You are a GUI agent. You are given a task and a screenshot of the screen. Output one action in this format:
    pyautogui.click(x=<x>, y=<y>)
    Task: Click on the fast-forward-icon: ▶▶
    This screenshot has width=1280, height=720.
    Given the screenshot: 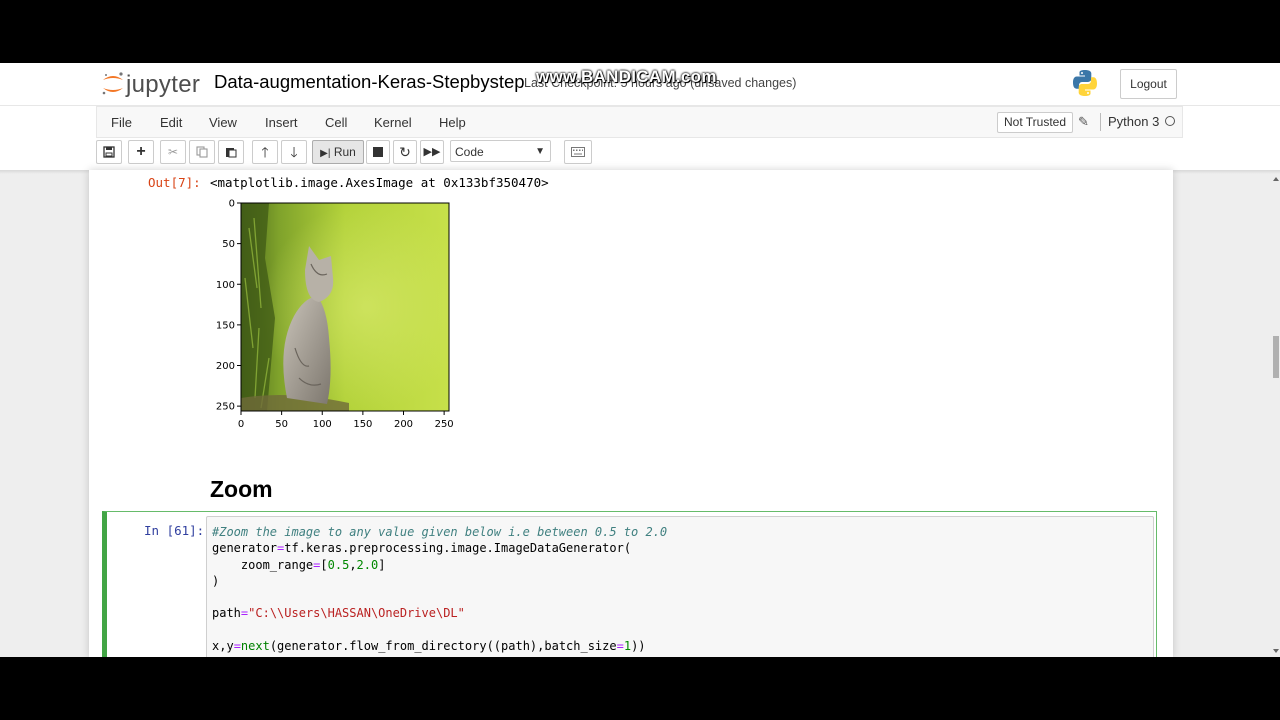 What is the action you would take?
    pyautogui.click(x=432, y=152)
    